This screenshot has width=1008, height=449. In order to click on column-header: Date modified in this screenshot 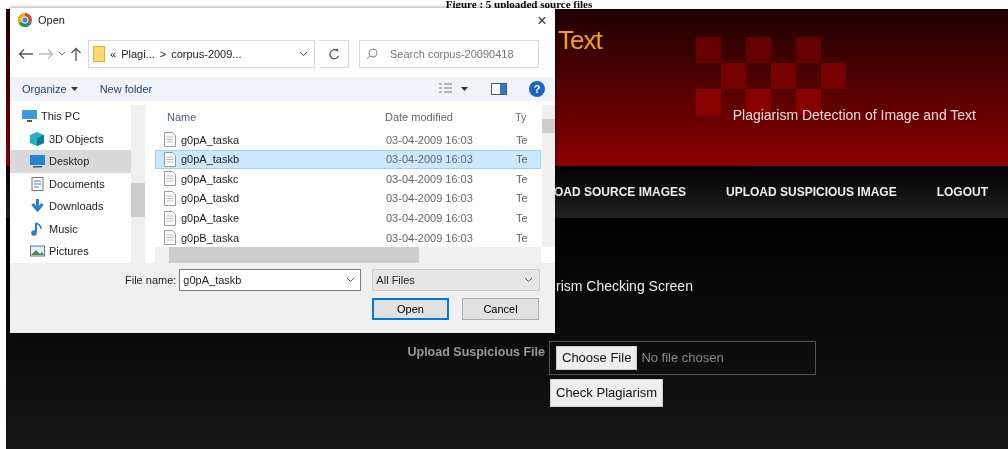, I will do `click(450, 117)`.